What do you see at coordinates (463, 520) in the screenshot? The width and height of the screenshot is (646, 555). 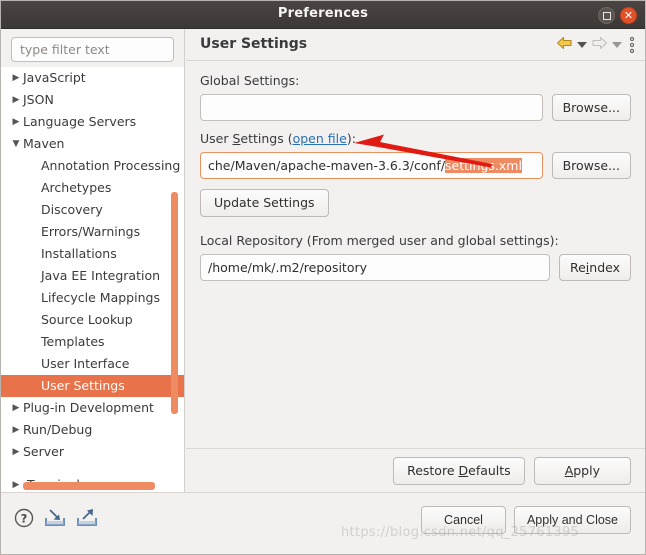 I see `cancel-button: Cancel` at bounding box center [463, 520].